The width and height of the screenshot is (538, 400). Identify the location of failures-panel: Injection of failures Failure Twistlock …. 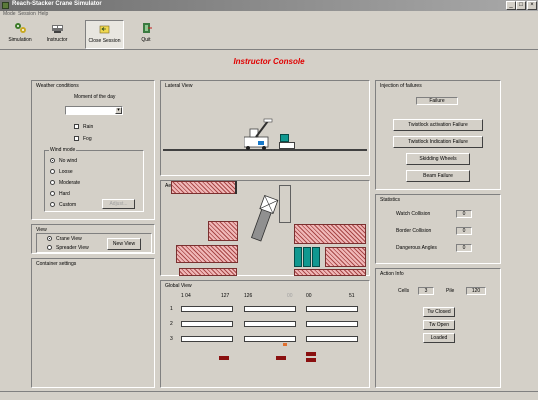
(438, 135).